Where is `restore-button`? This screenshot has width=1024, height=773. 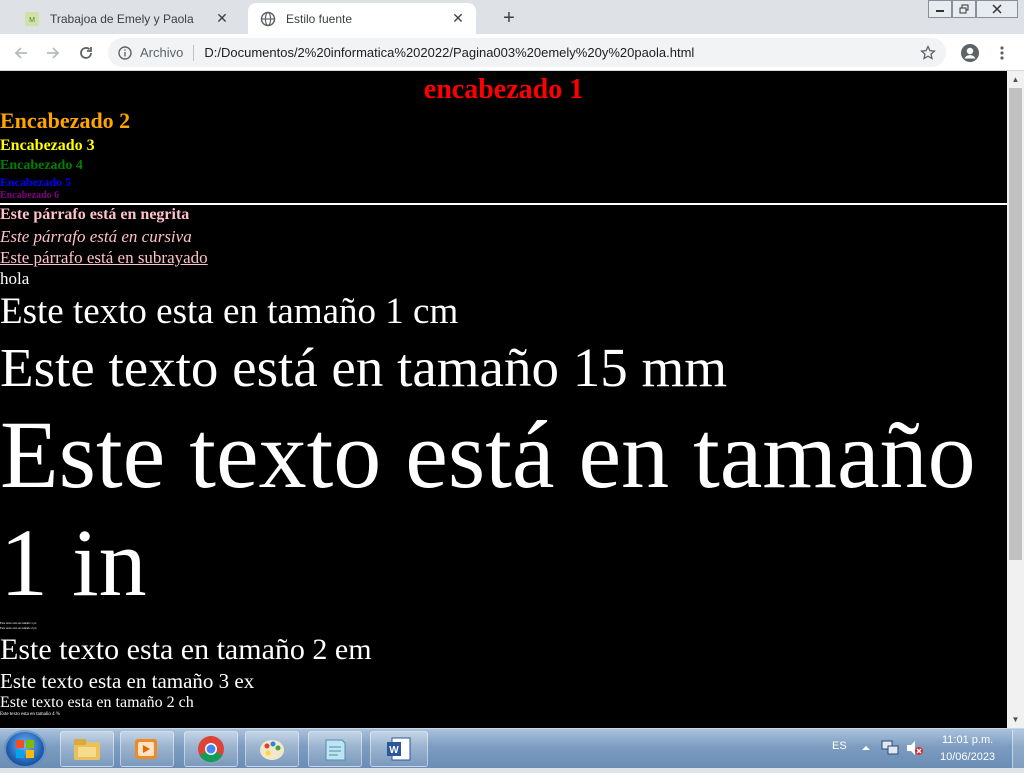
restore-button is located at coordinates (964, 9).